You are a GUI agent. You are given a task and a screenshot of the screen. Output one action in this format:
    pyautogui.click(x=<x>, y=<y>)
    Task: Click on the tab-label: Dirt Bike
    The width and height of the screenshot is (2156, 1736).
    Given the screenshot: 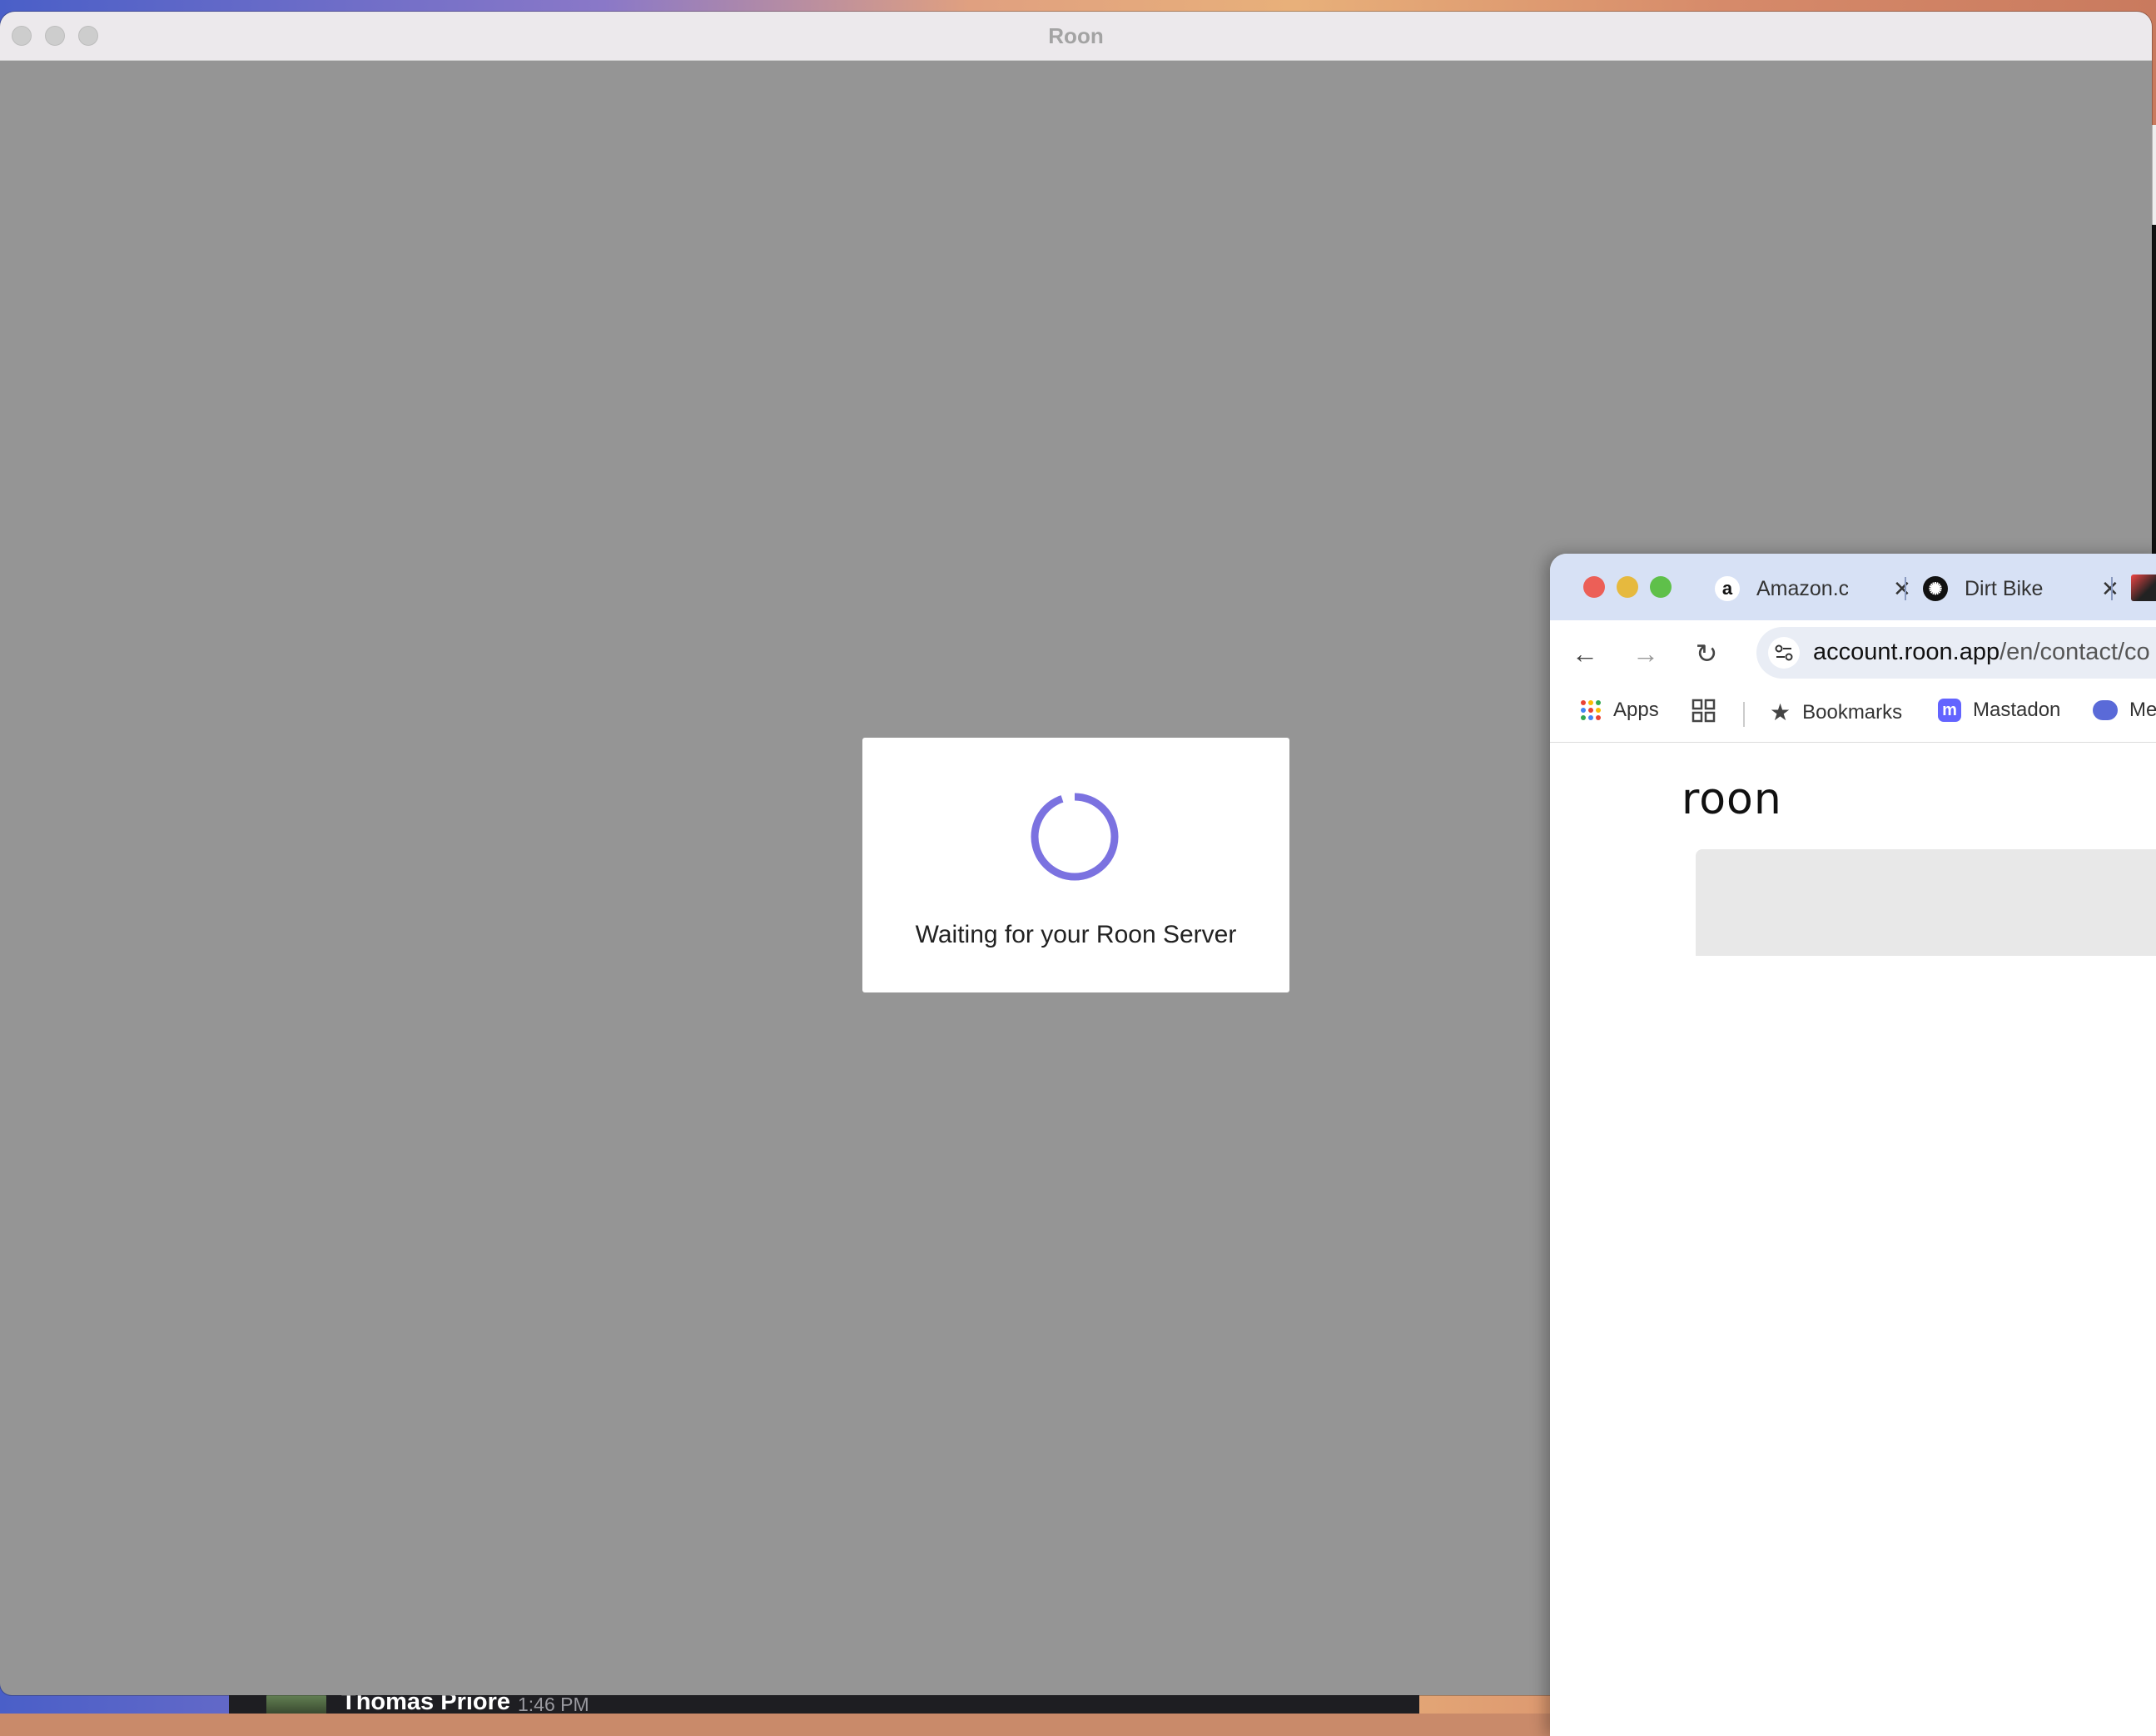 What is the action you would take?
    pyautogui.click(x=2005, y=588)
    